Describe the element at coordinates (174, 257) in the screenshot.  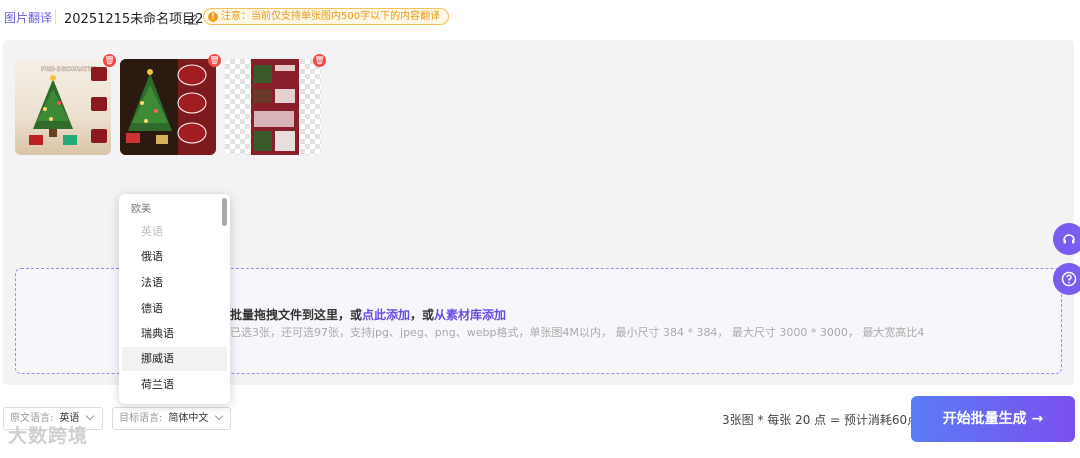
I see `language-option: 俄语` at that location.